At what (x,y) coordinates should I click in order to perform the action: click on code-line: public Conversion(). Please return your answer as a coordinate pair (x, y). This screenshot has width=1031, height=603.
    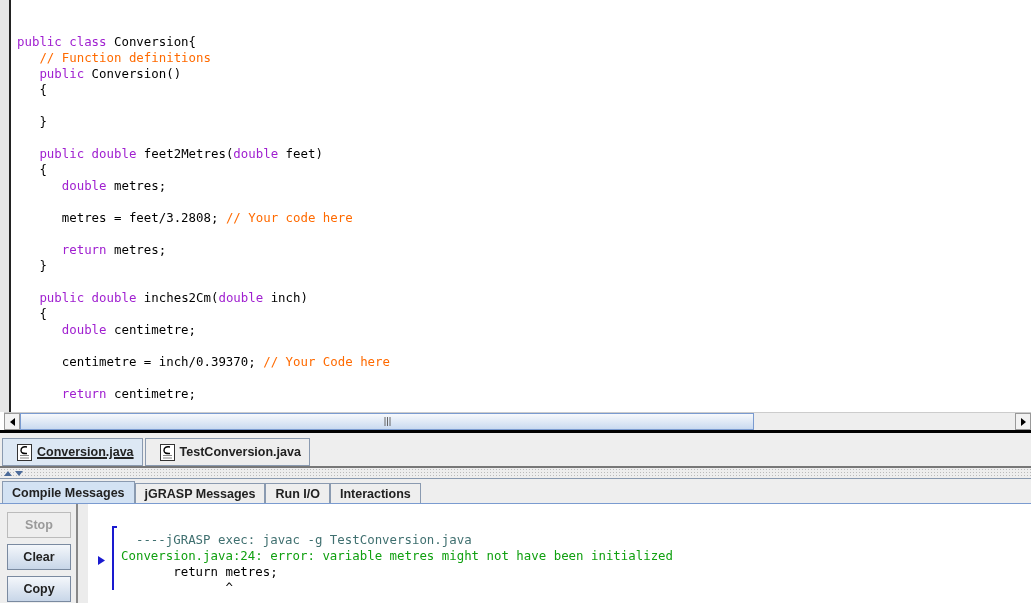
    Looking at the image, I should click on (110, 74).